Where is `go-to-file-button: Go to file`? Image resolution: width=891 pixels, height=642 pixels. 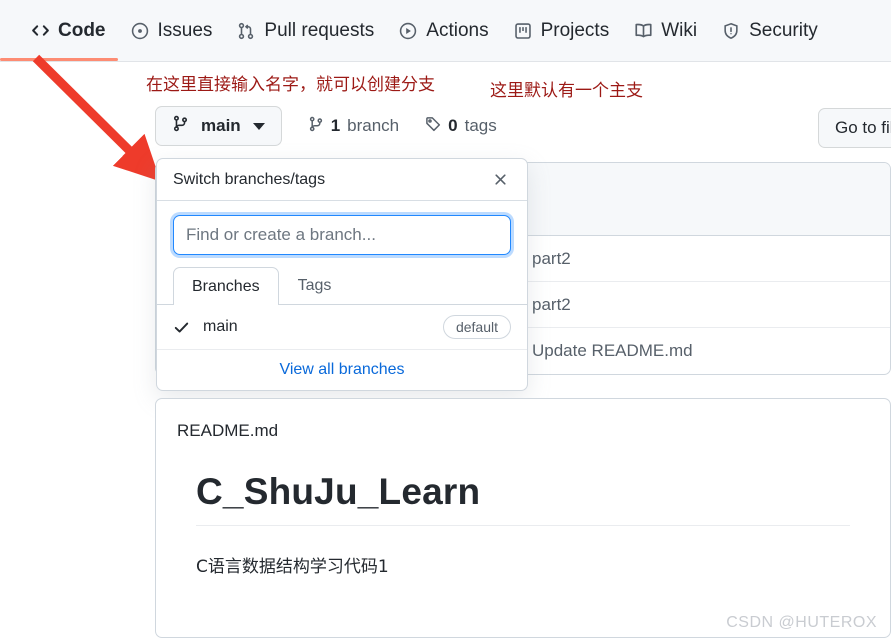
go-to-file-button: Go to file is located at coordinates (854, 128).